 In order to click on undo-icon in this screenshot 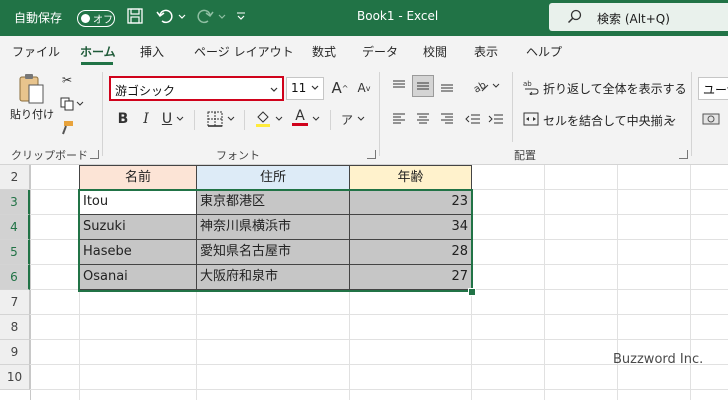, I will do `click(166, 17)`.